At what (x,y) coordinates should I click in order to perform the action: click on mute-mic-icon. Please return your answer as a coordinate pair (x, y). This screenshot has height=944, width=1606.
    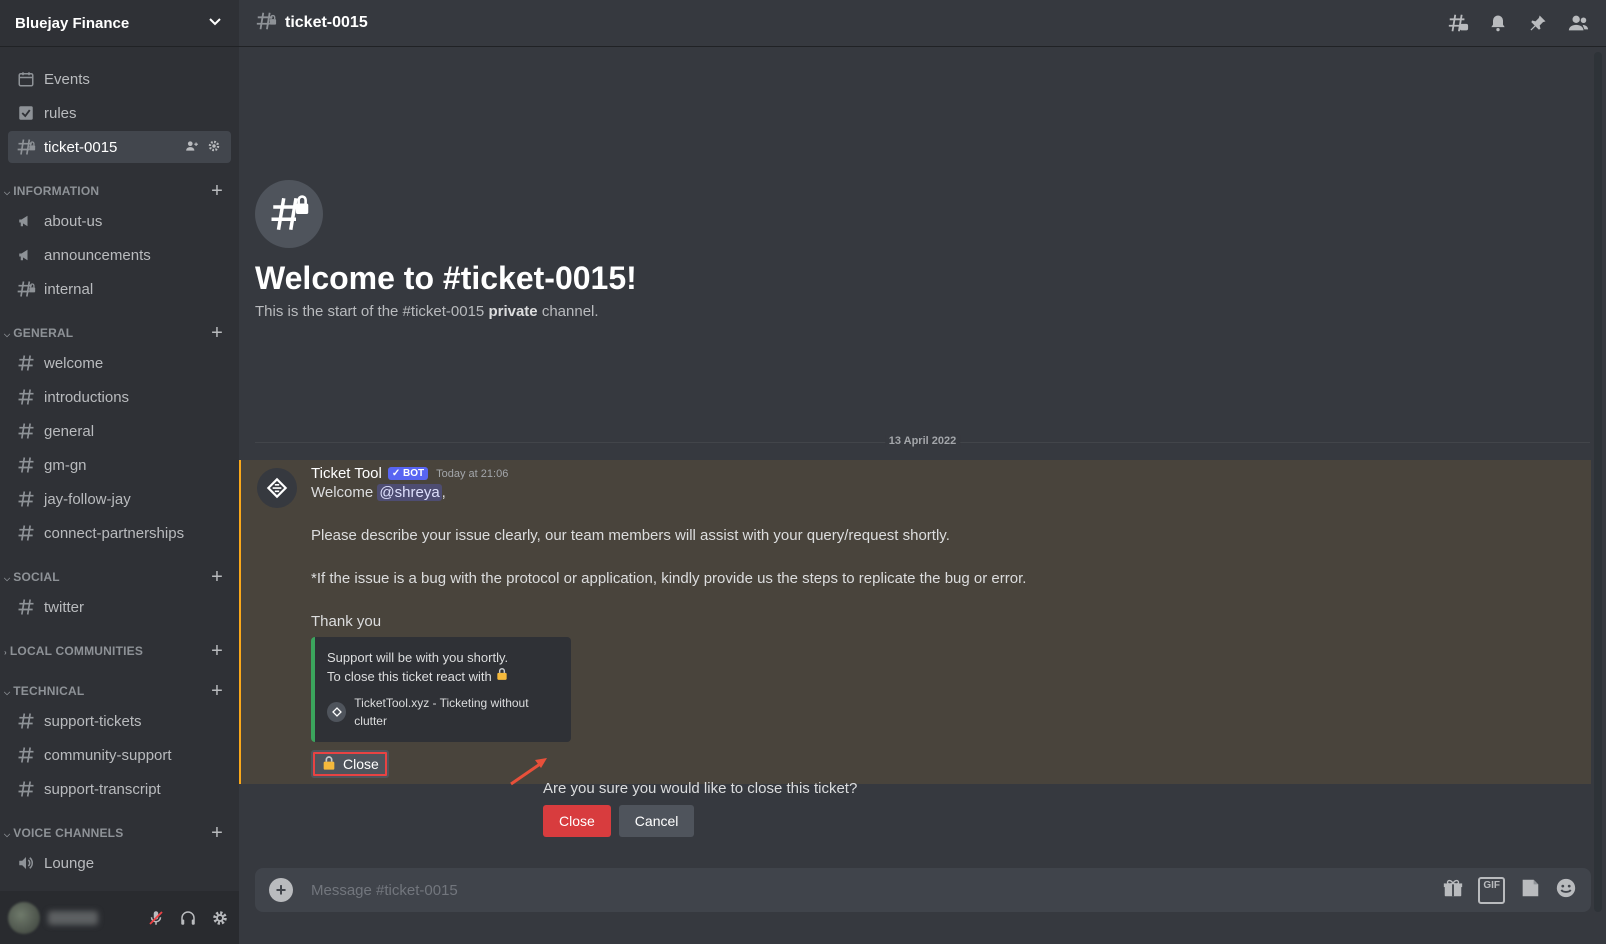
    Looking at the image, I should click on (156, 918).